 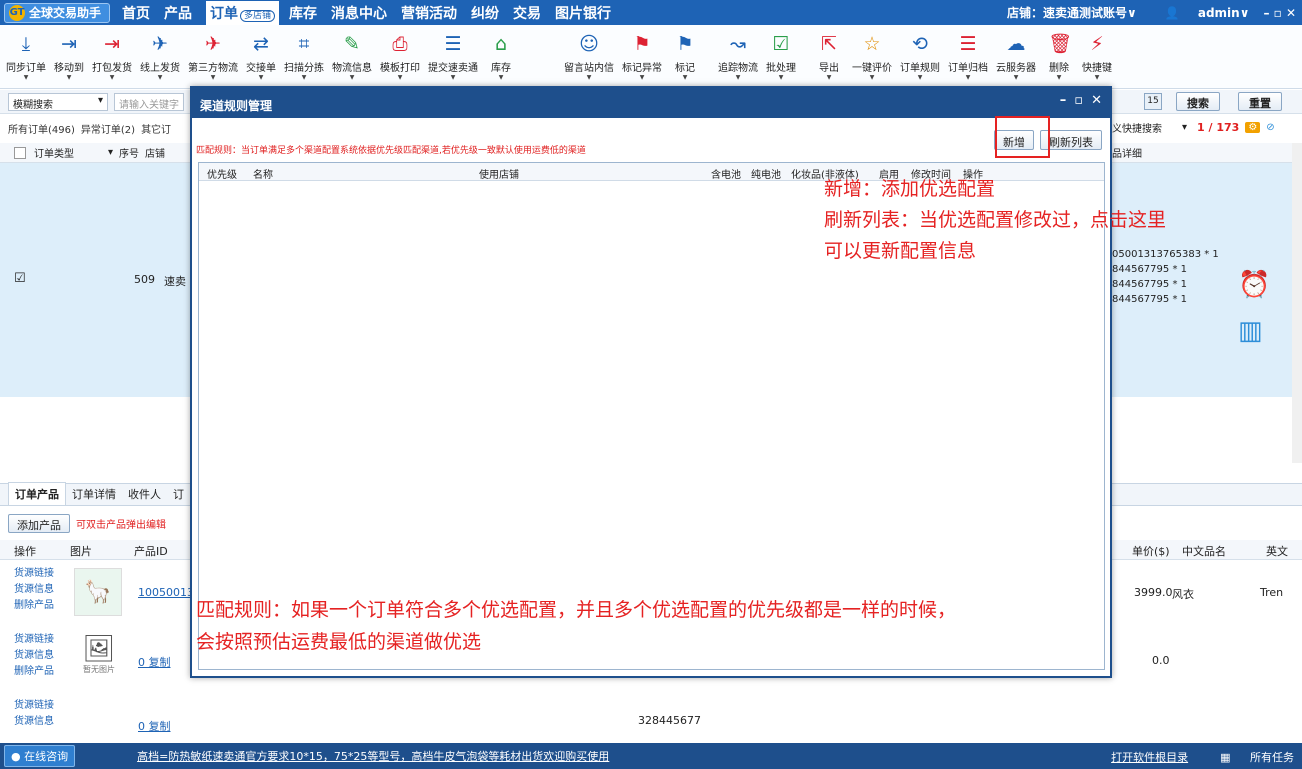 What do you see at coordinates (685, 57) in the screenshot?
I see `toolbar-button-13: ⚑ 标记 ▼` at bounding box center [685, 57].